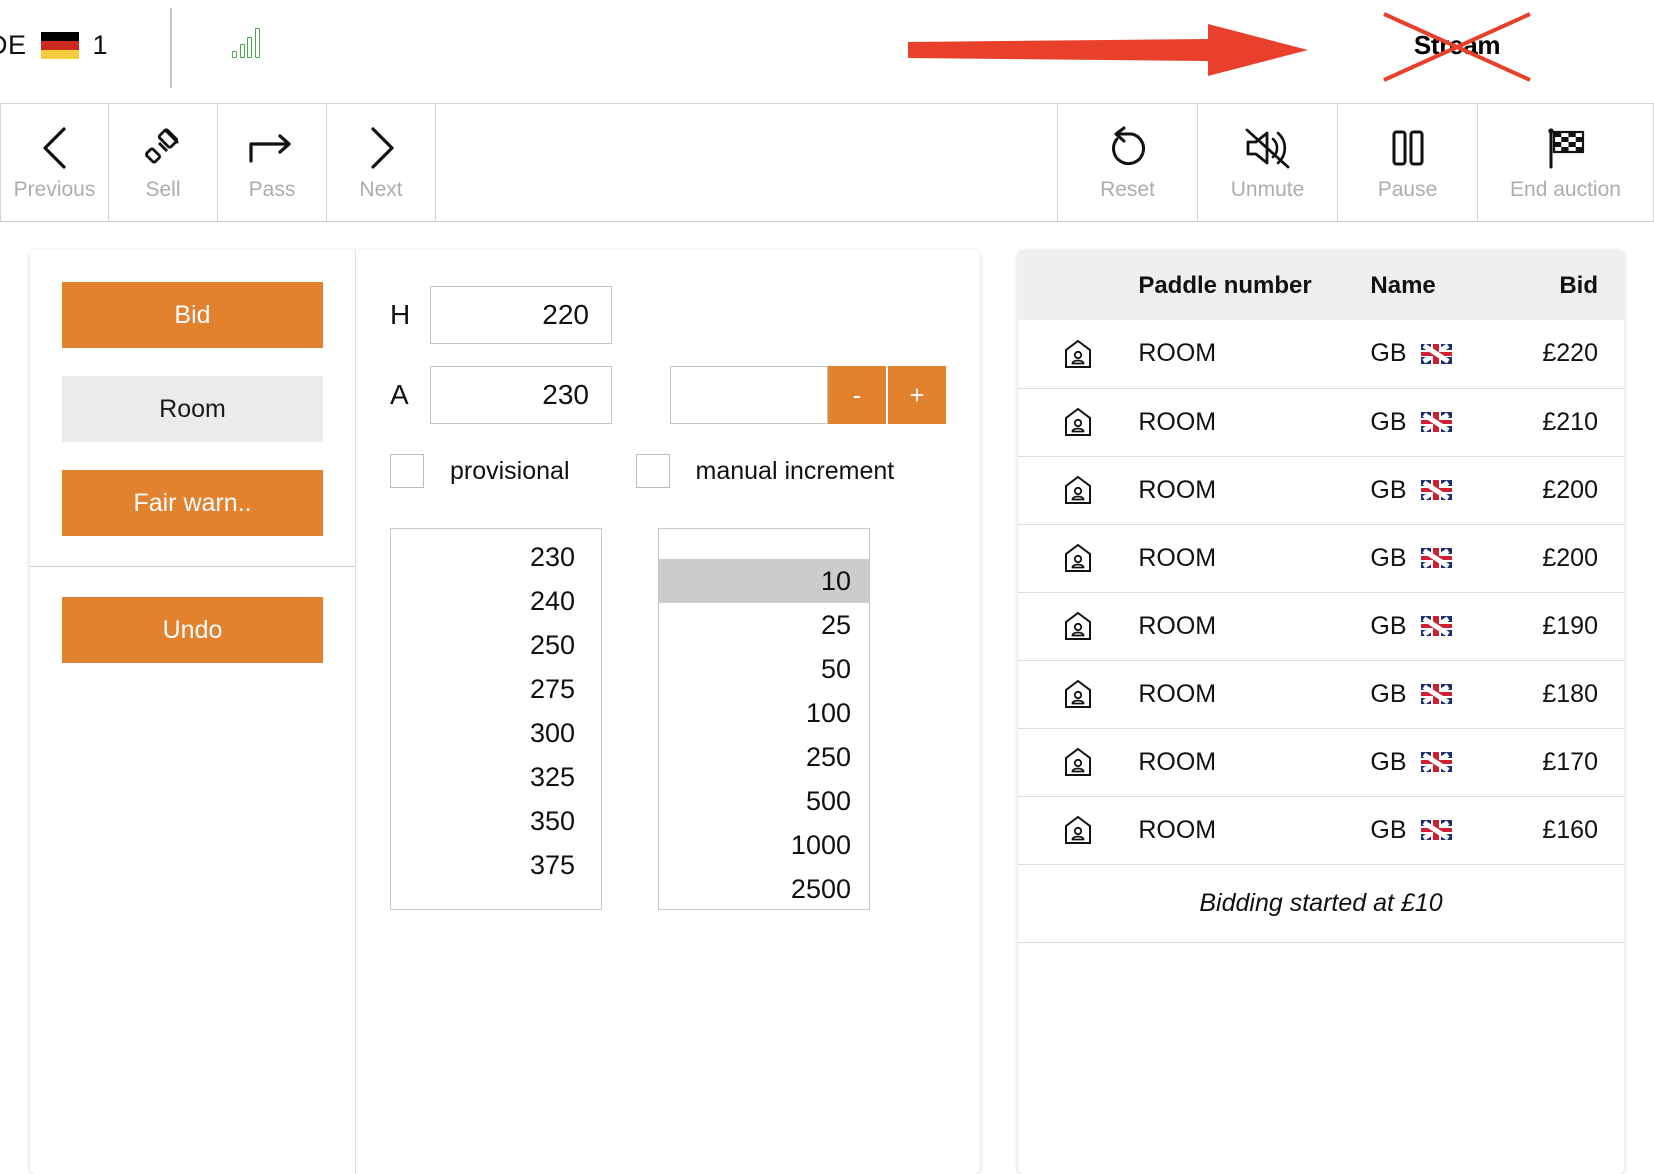 The image size is (1654, 1174). I want to click on cell-bid-amount: £210, so click(1572, 422).